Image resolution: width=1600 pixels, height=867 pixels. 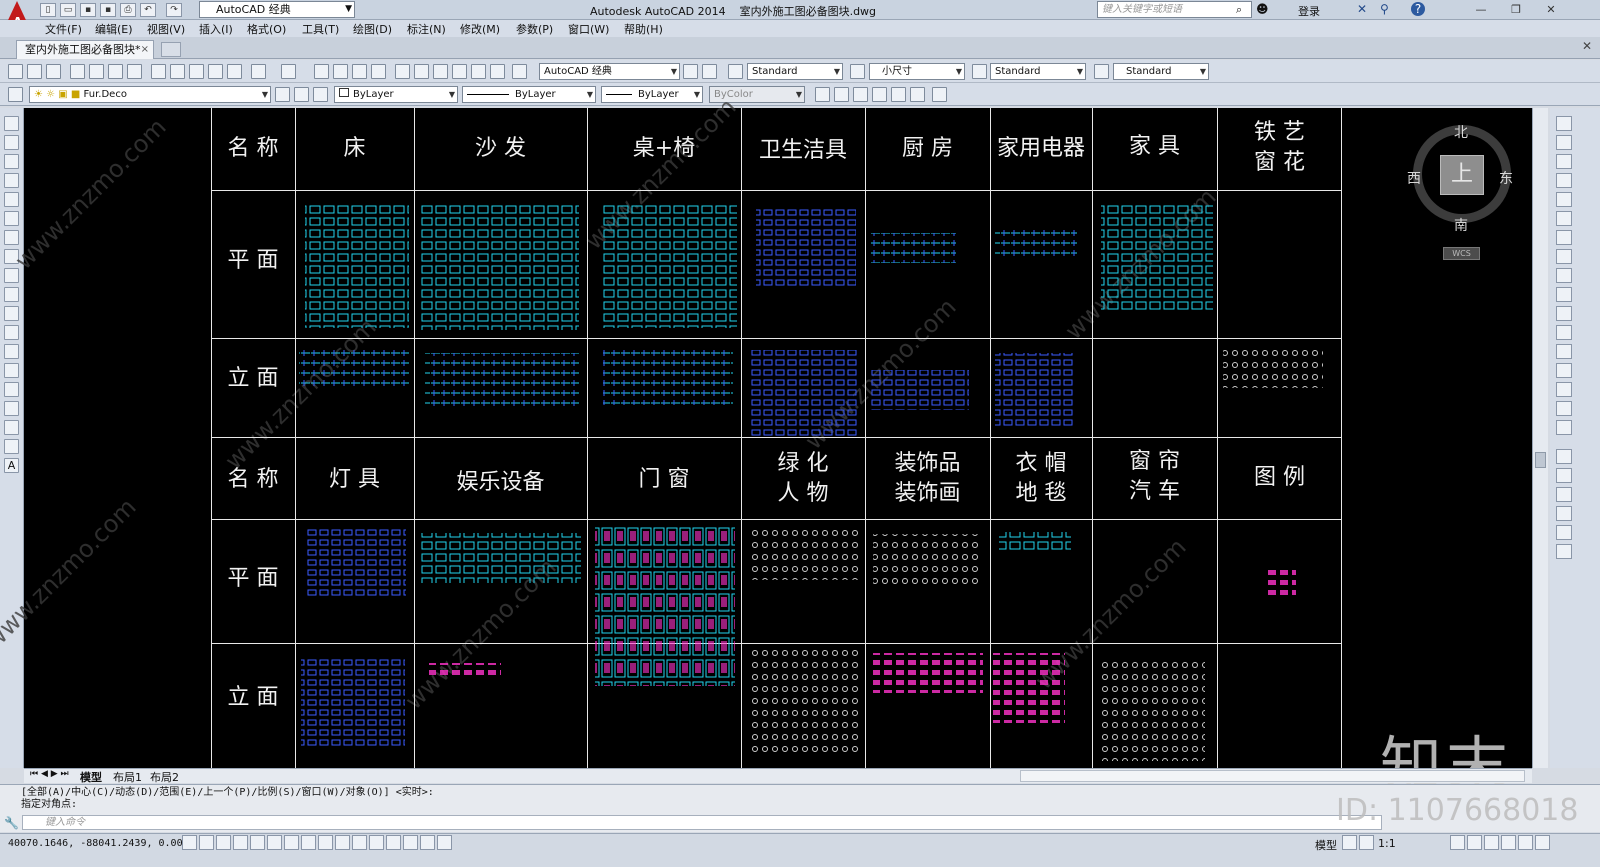 I want to click on tool-palettes-icon, so click(x=440, y=71).